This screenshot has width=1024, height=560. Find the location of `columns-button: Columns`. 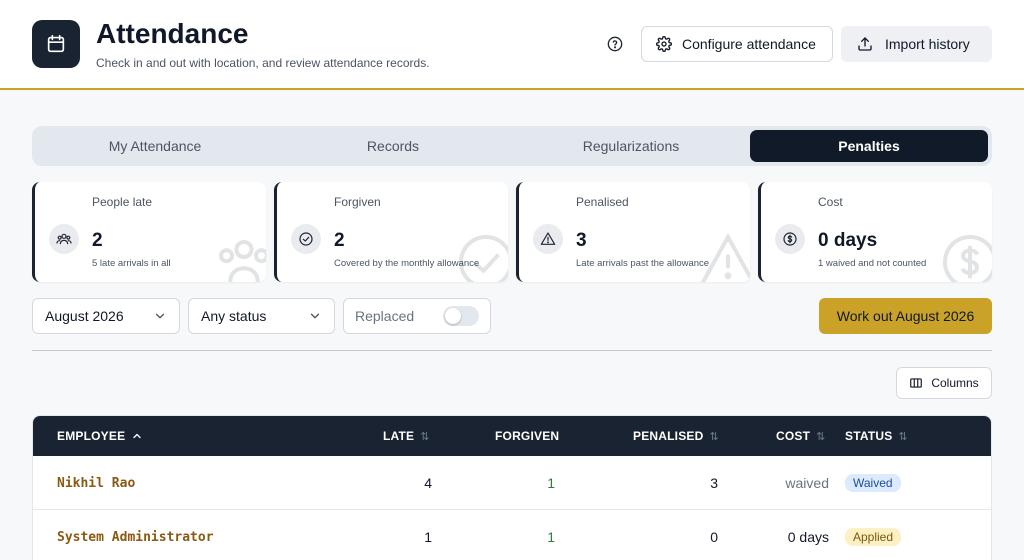

columns-button: Columns is located at coordinates (944, 383).